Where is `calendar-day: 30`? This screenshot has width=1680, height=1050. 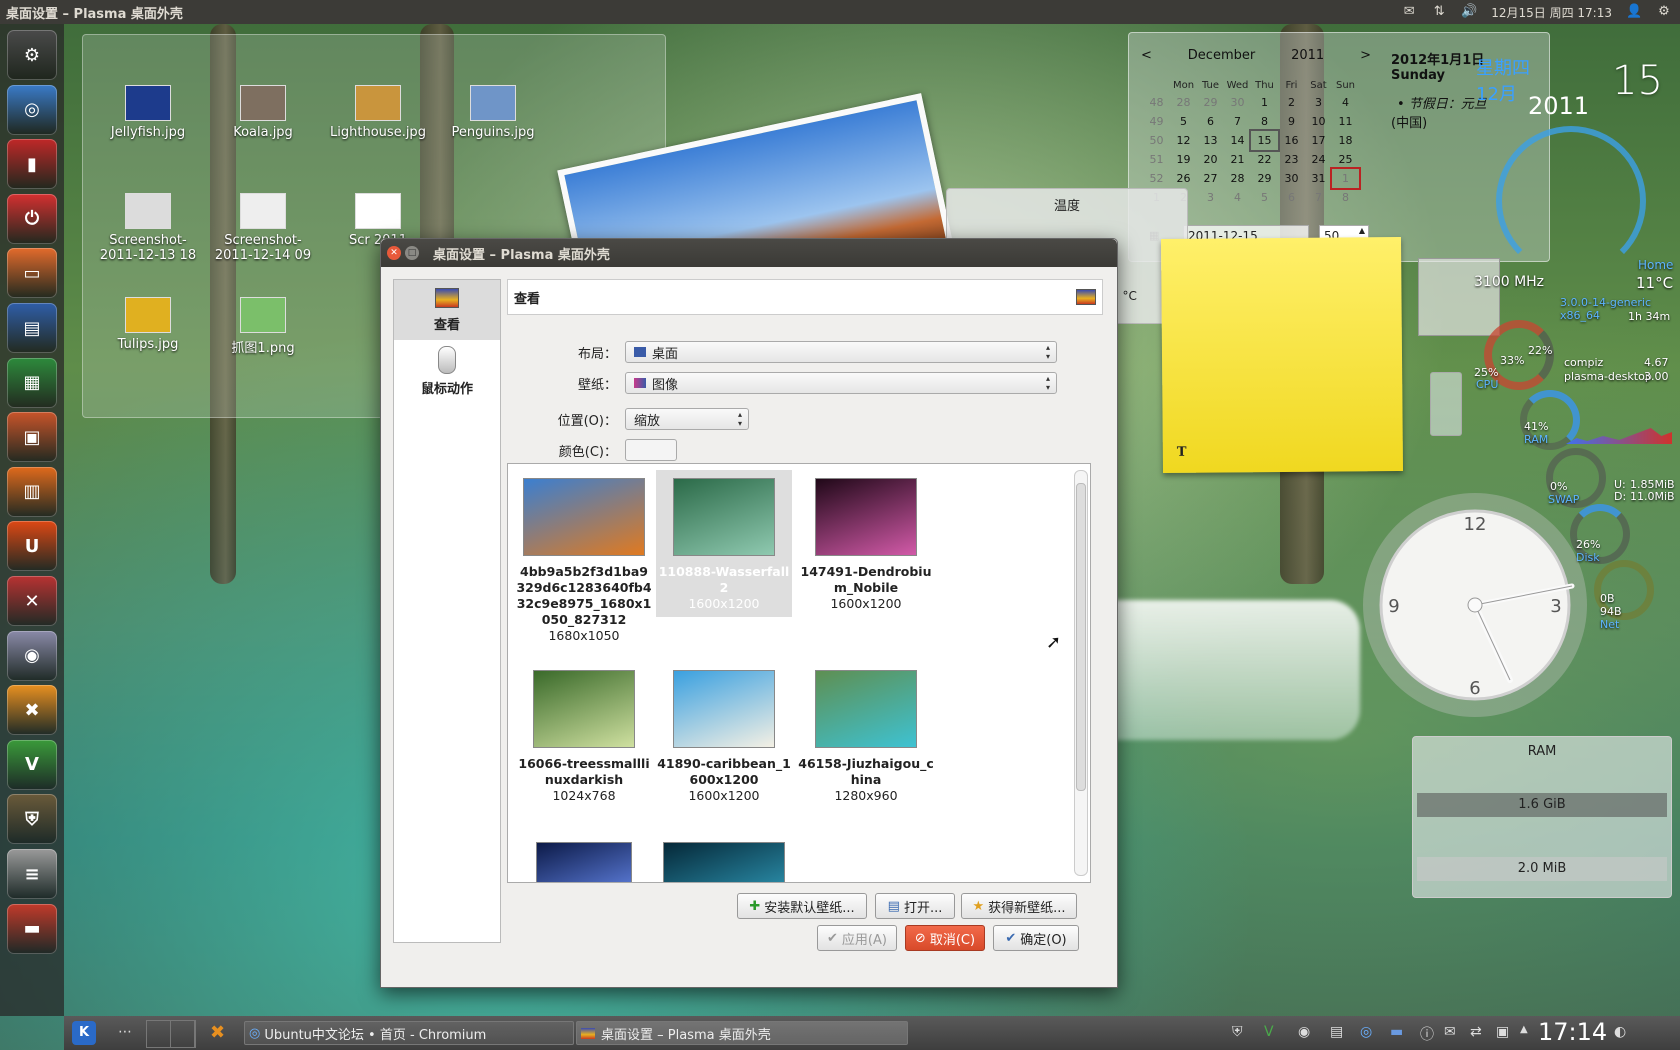
calendar-day: 30 is located at coordinates (1237, 102).